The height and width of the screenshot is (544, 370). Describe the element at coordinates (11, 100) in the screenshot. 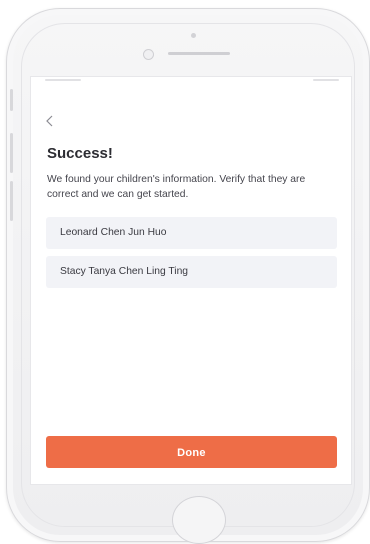

I see `mute-switch` at that location.